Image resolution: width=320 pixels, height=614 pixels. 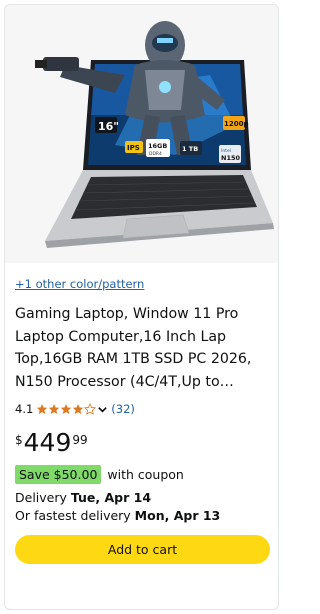 I want to click on delivery-fastest-label: Or fastest delivery, so click(x=75, y=515).